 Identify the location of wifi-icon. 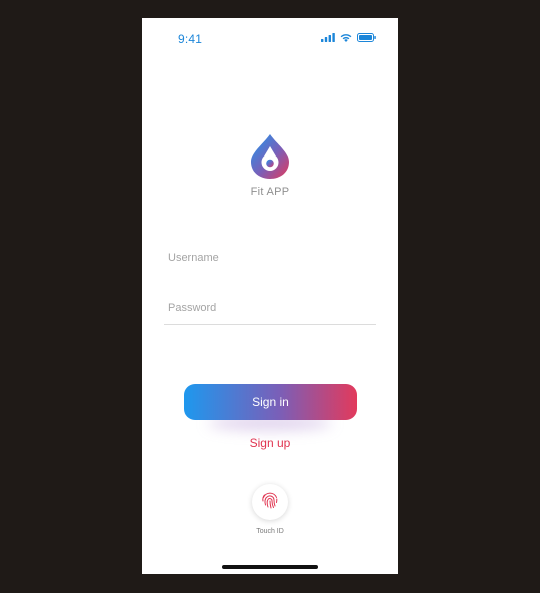
(346, 37).